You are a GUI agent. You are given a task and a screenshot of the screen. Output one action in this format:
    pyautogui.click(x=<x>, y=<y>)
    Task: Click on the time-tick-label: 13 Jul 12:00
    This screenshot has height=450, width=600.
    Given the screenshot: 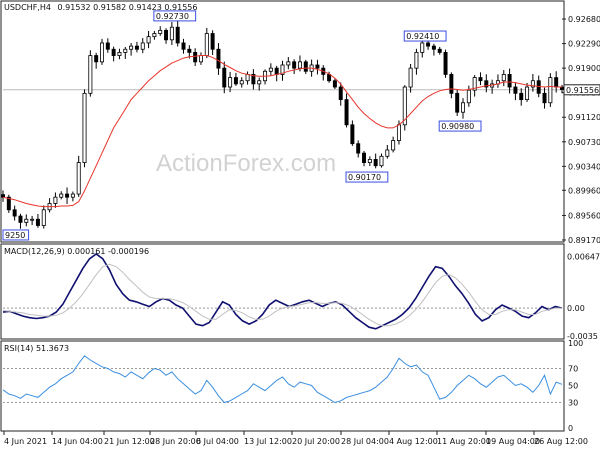 What is the action you would take?
    pyautogui.click(x=268, y=441)
    